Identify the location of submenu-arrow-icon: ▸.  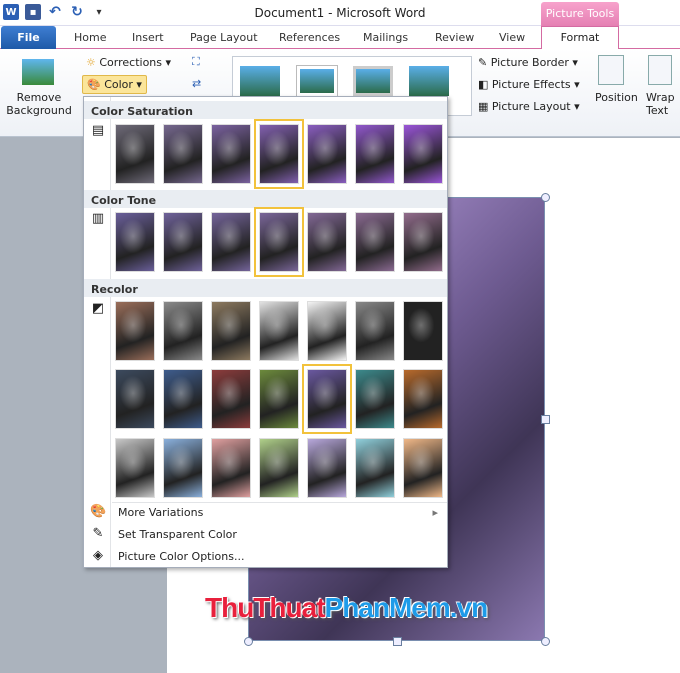
(435, 512).